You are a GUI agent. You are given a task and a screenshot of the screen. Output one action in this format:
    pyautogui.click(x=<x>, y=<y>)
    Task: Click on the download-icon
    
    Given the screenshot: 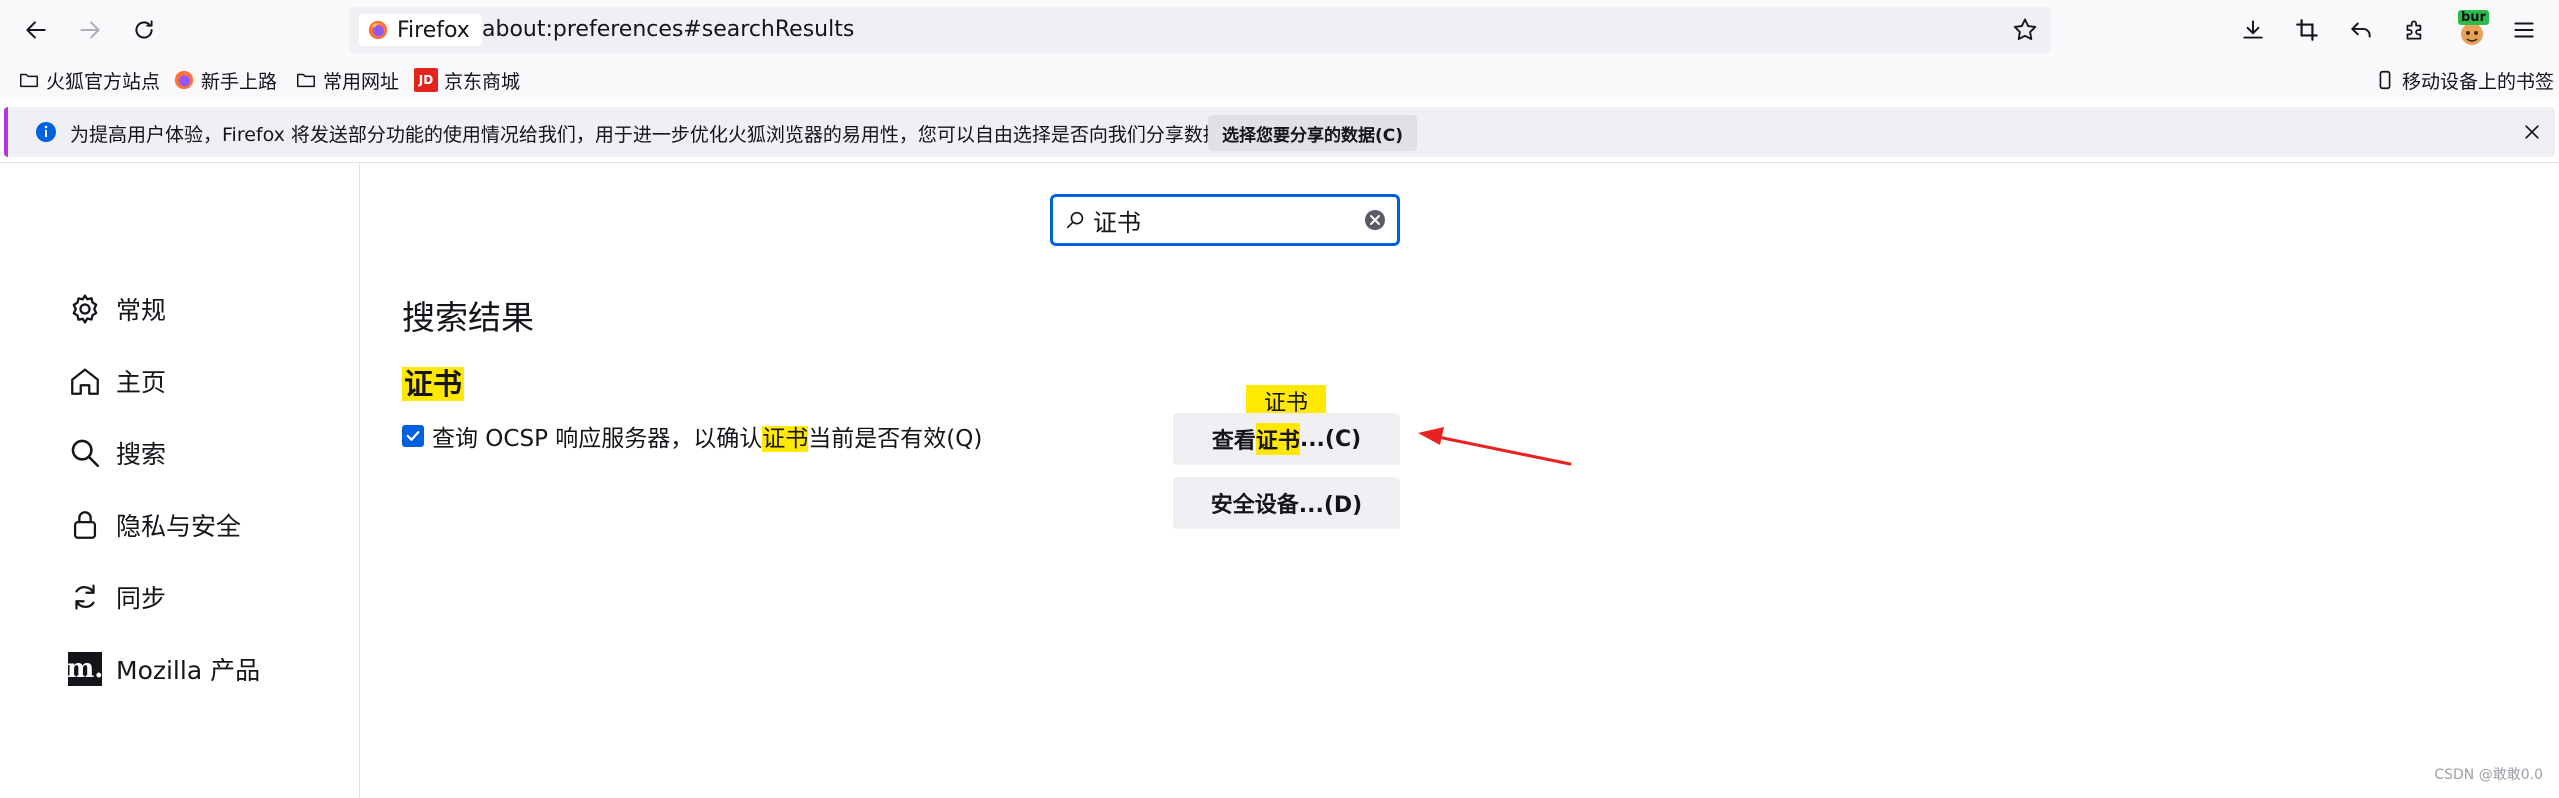 What is the action you would take?
    pyautogui.click(x=2253, y=29)
    